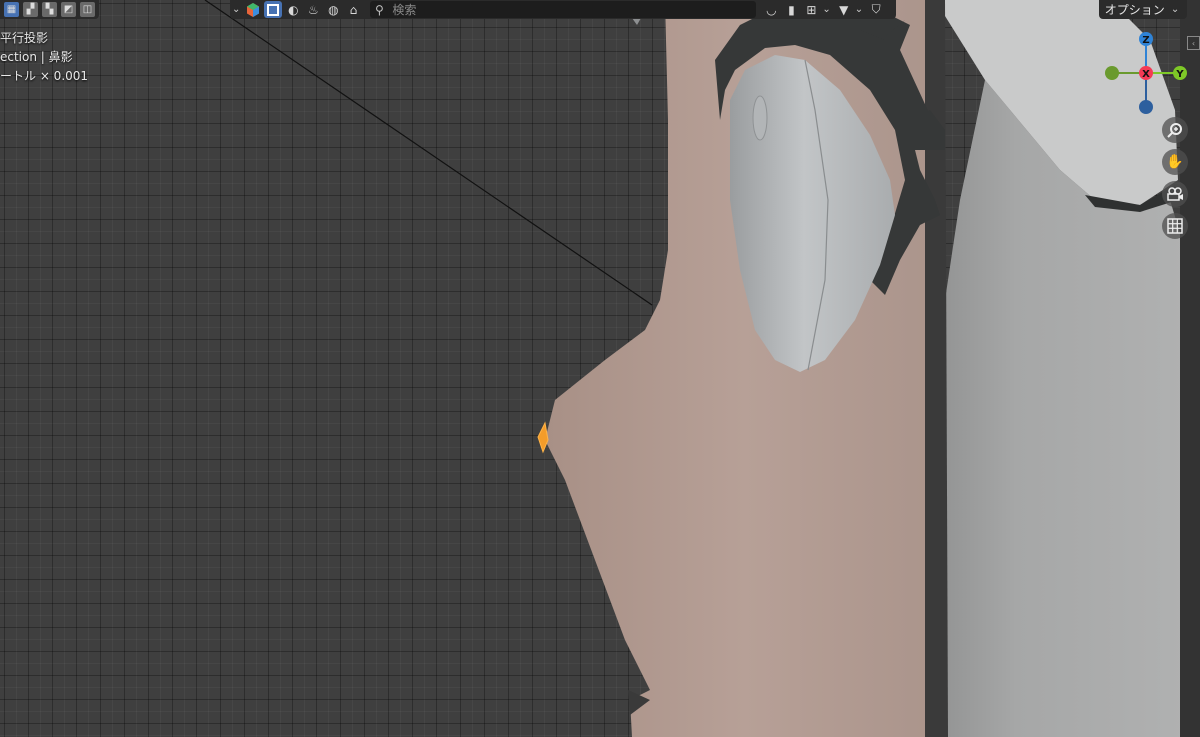  Describe the element at coordinates (811, 9) in the screenshot. I see `hierarchy-icon: ⊞` at that location.